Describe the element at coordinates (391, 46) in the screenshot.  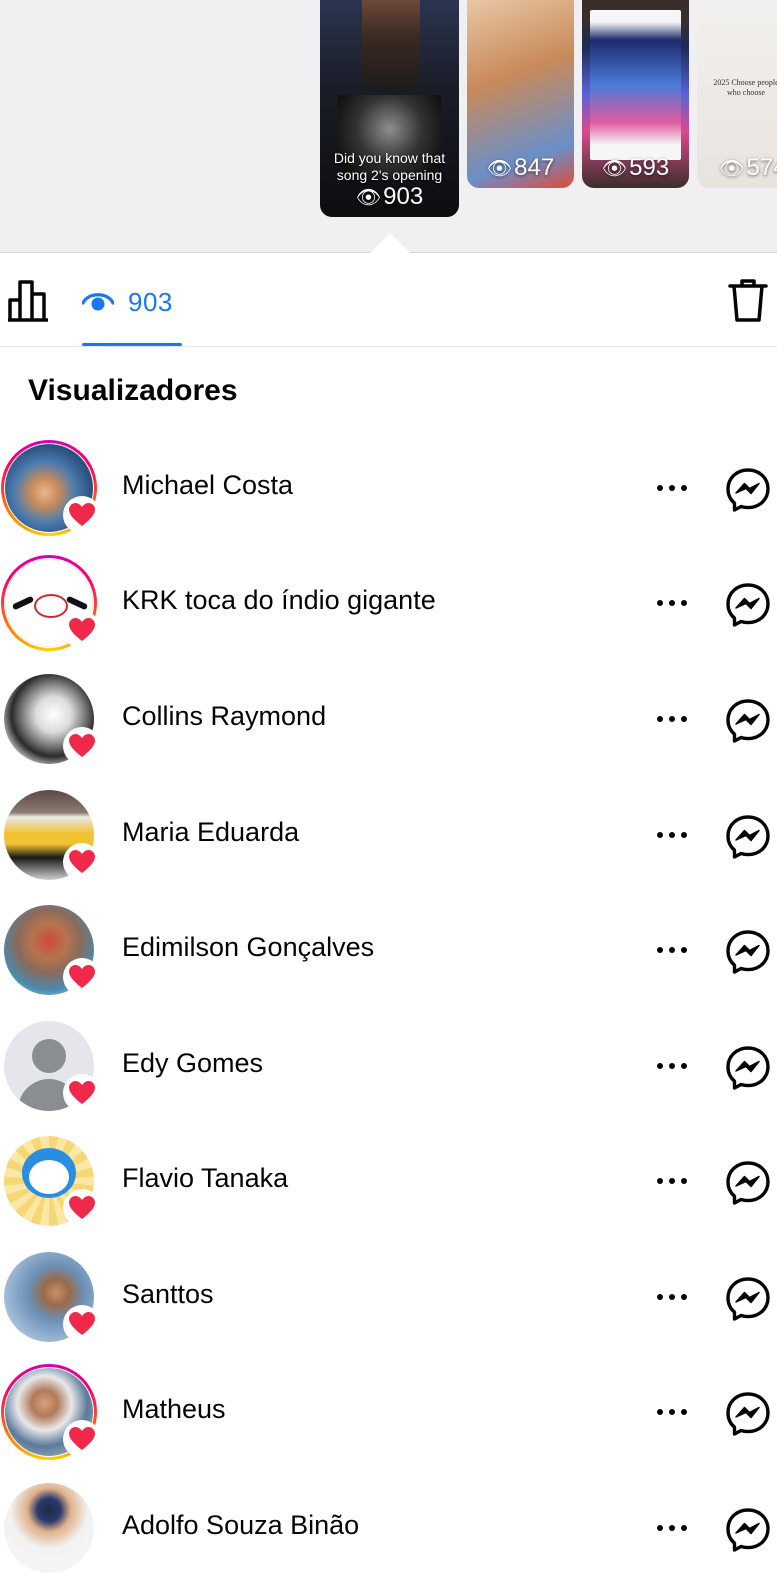
I see `story-thumb-1-person` at that location.